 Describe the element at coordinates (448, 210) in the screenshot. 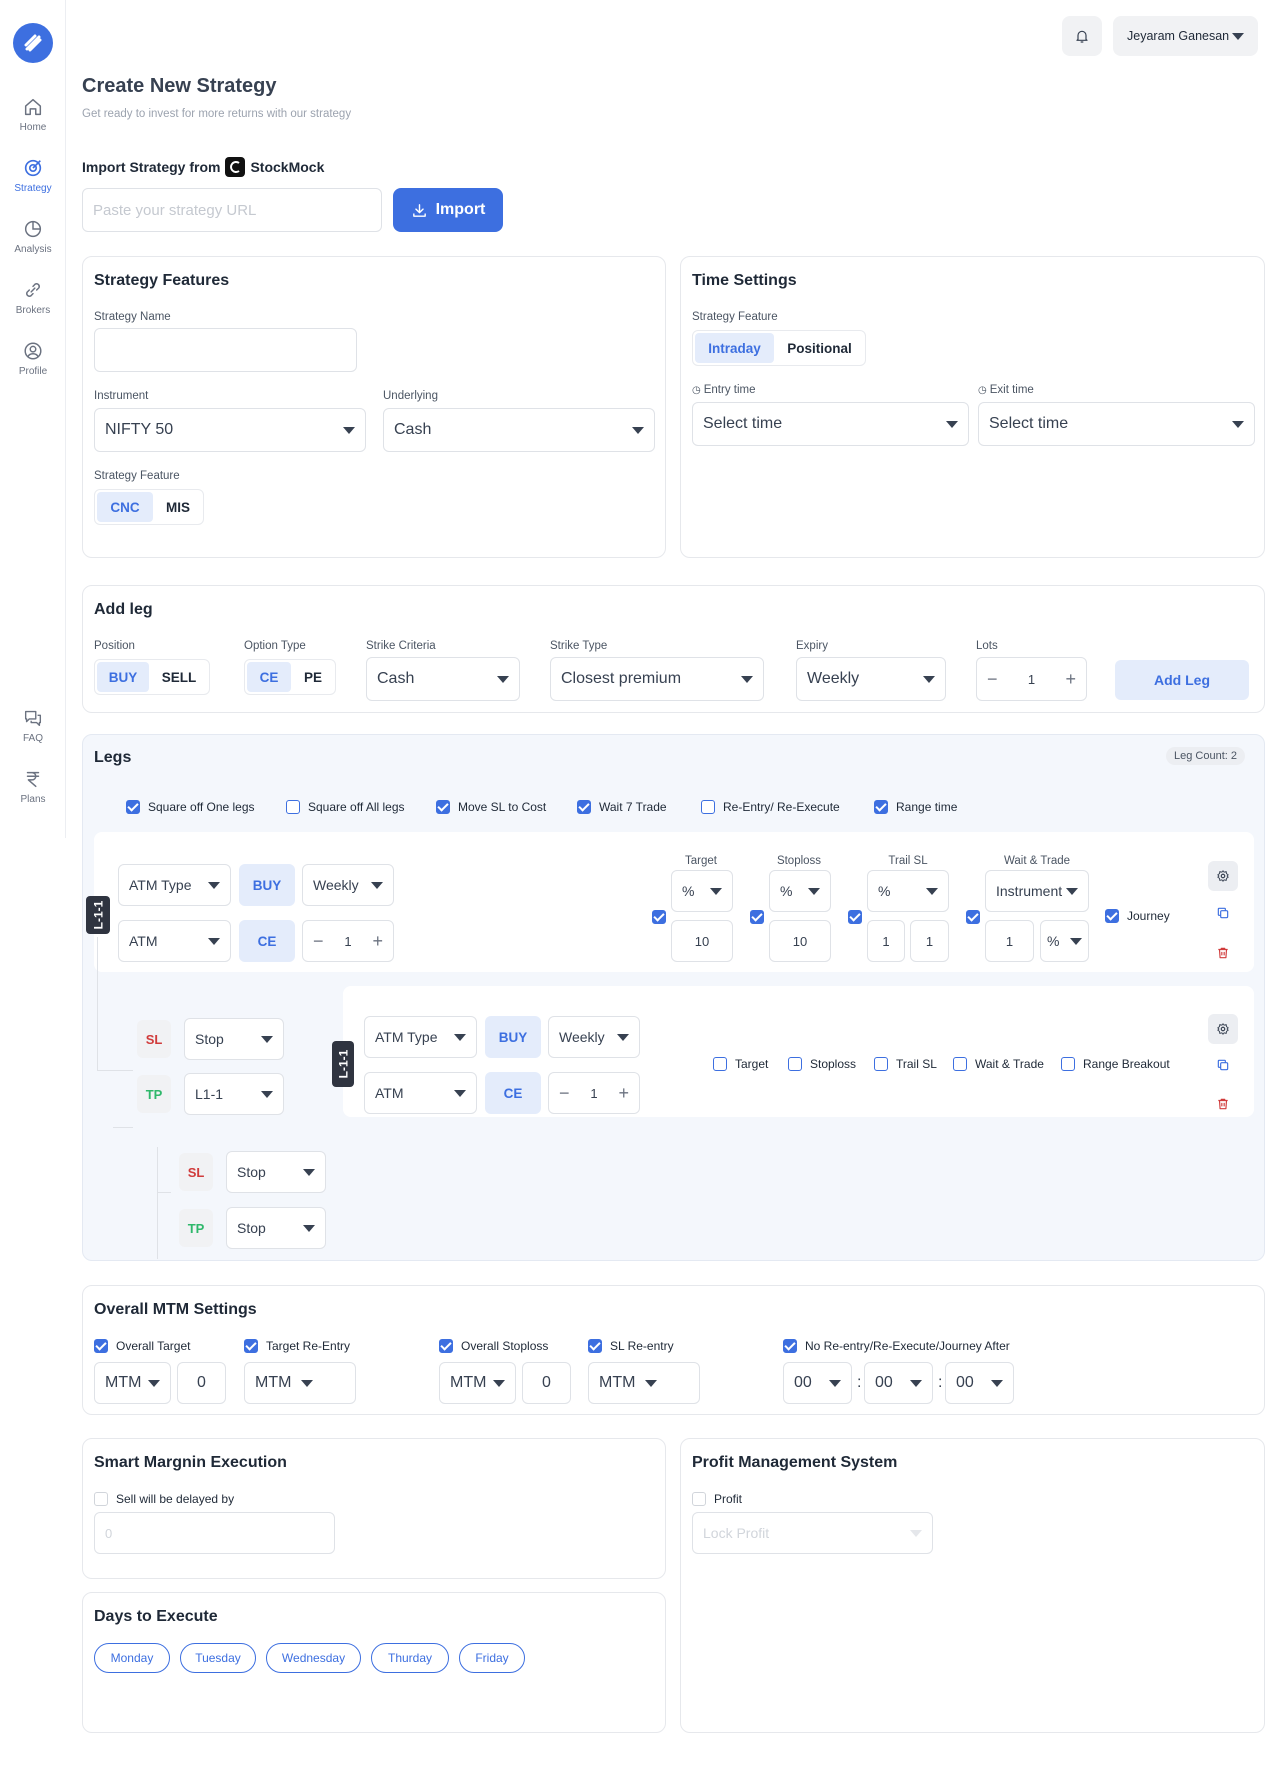

I see `import-button: Import` at that location.